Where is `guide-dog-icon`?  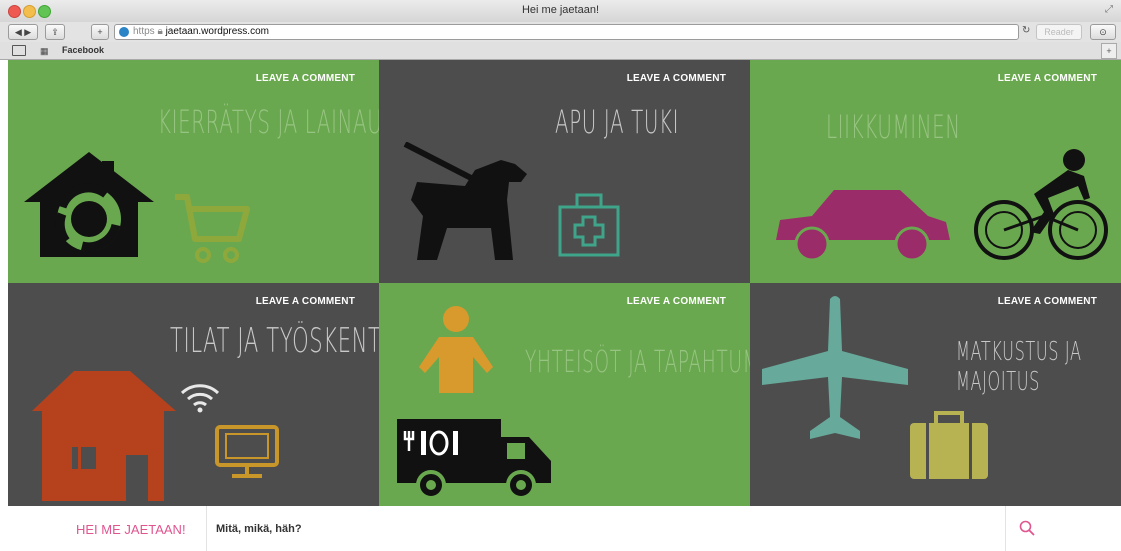 guide-dog-icon is located at coordinates (465, 201).